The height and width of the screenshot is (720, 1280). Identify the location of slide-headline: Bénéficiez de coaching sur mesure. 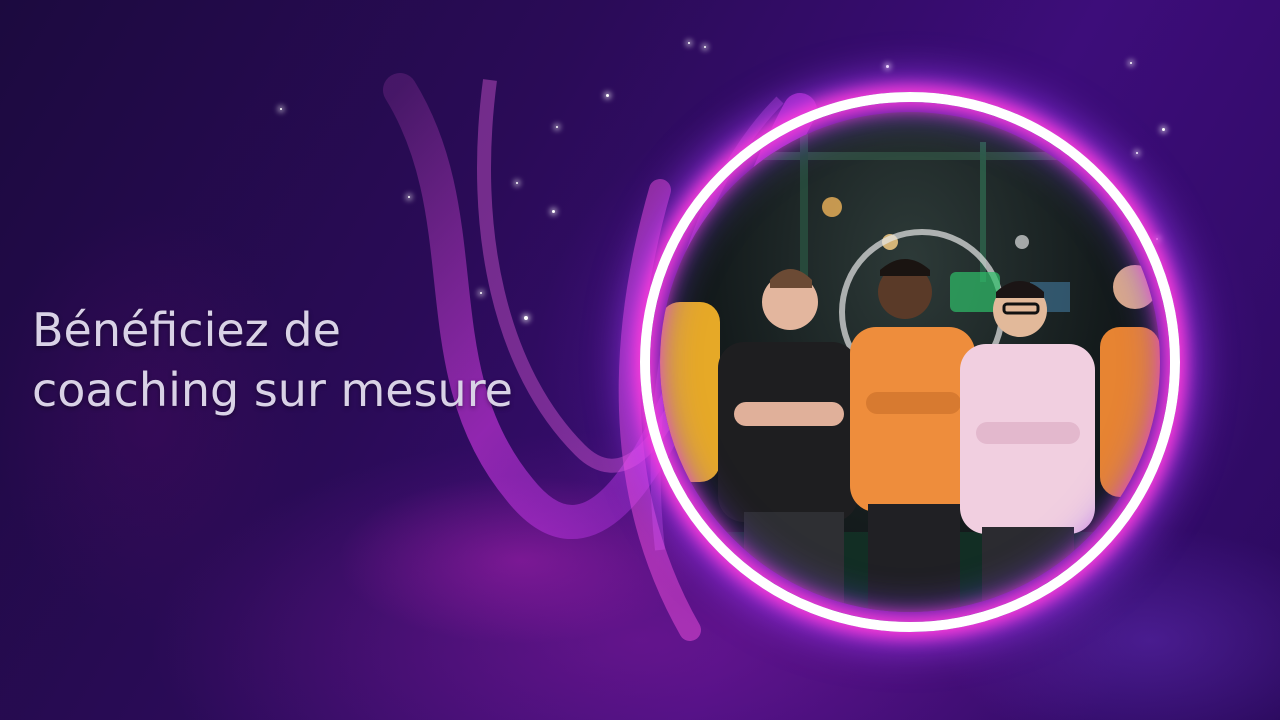
(332, 360).